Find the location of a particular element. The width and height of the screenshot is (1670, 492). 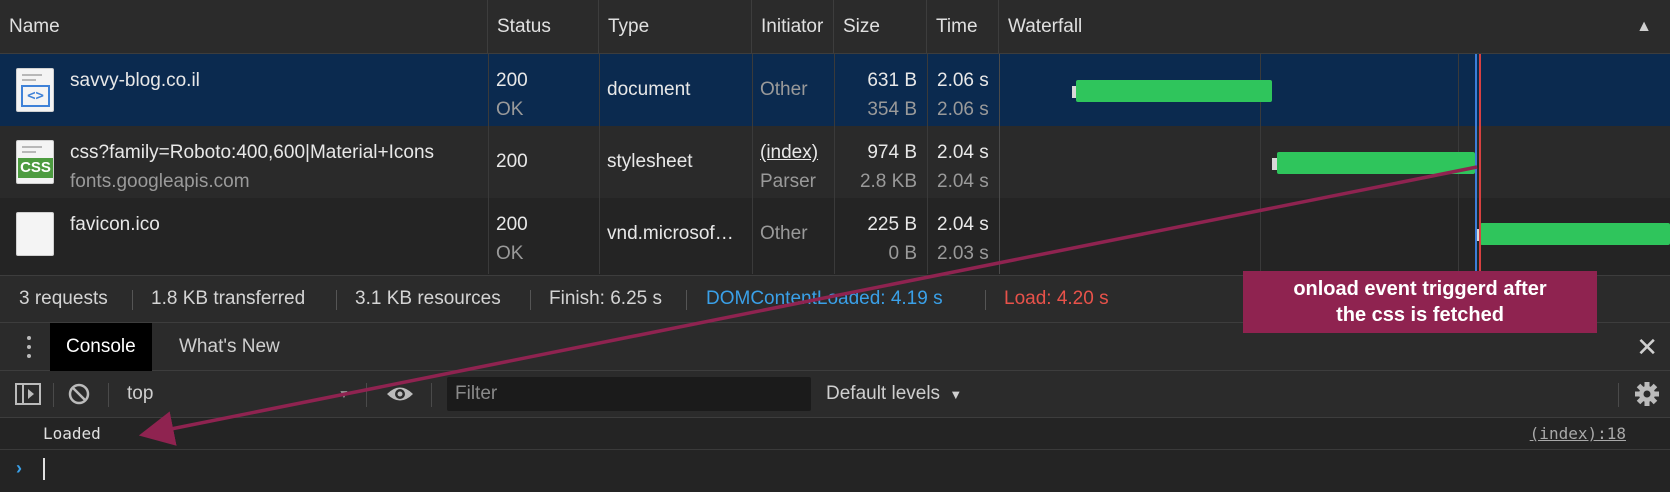

time-latency: 2.04 s is located at coordinates (963, 181).